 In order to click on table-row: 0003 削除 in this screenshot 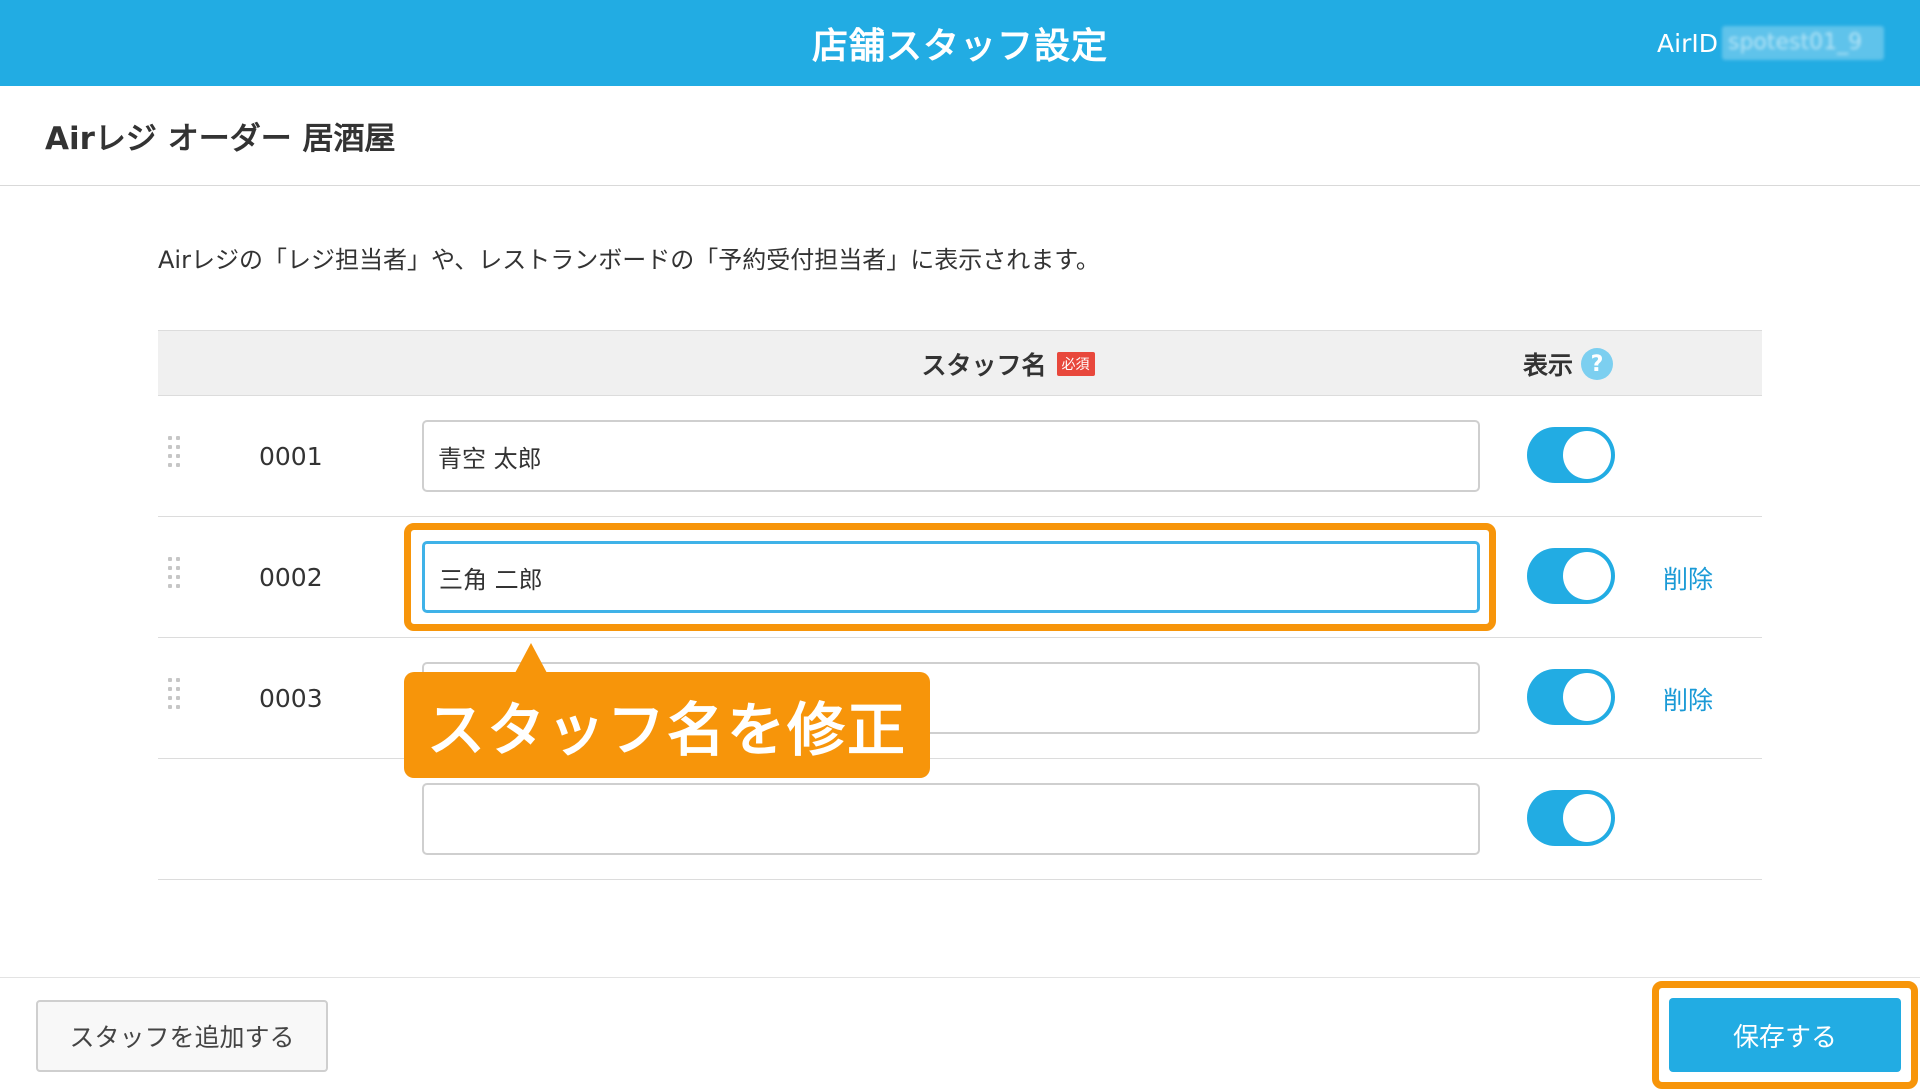, I will do `click(960, 698)`.